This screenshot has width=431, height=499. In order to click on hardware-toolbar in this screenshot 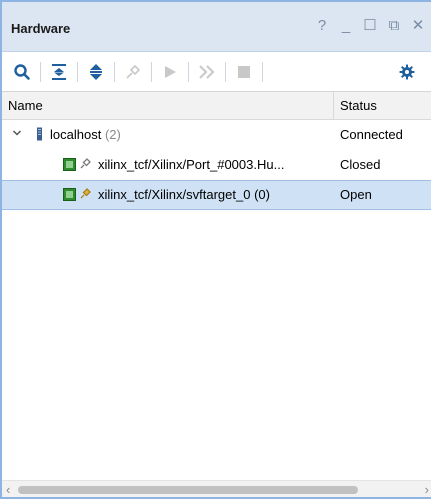, I will do `click(216, 72)`.